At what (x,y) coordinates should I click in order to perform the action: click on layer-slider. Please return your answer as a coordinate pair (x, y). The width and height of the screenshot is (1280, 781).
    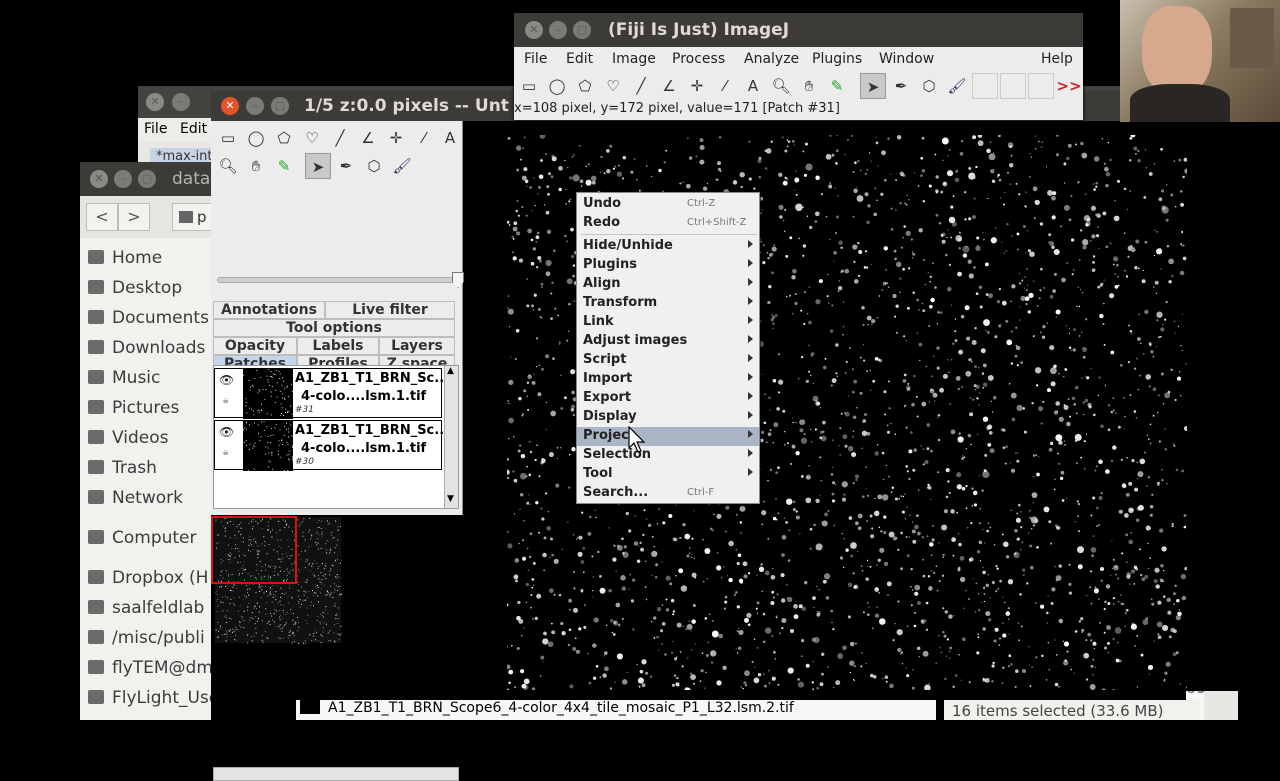
    Looking at the image, I should click on (337, 280).